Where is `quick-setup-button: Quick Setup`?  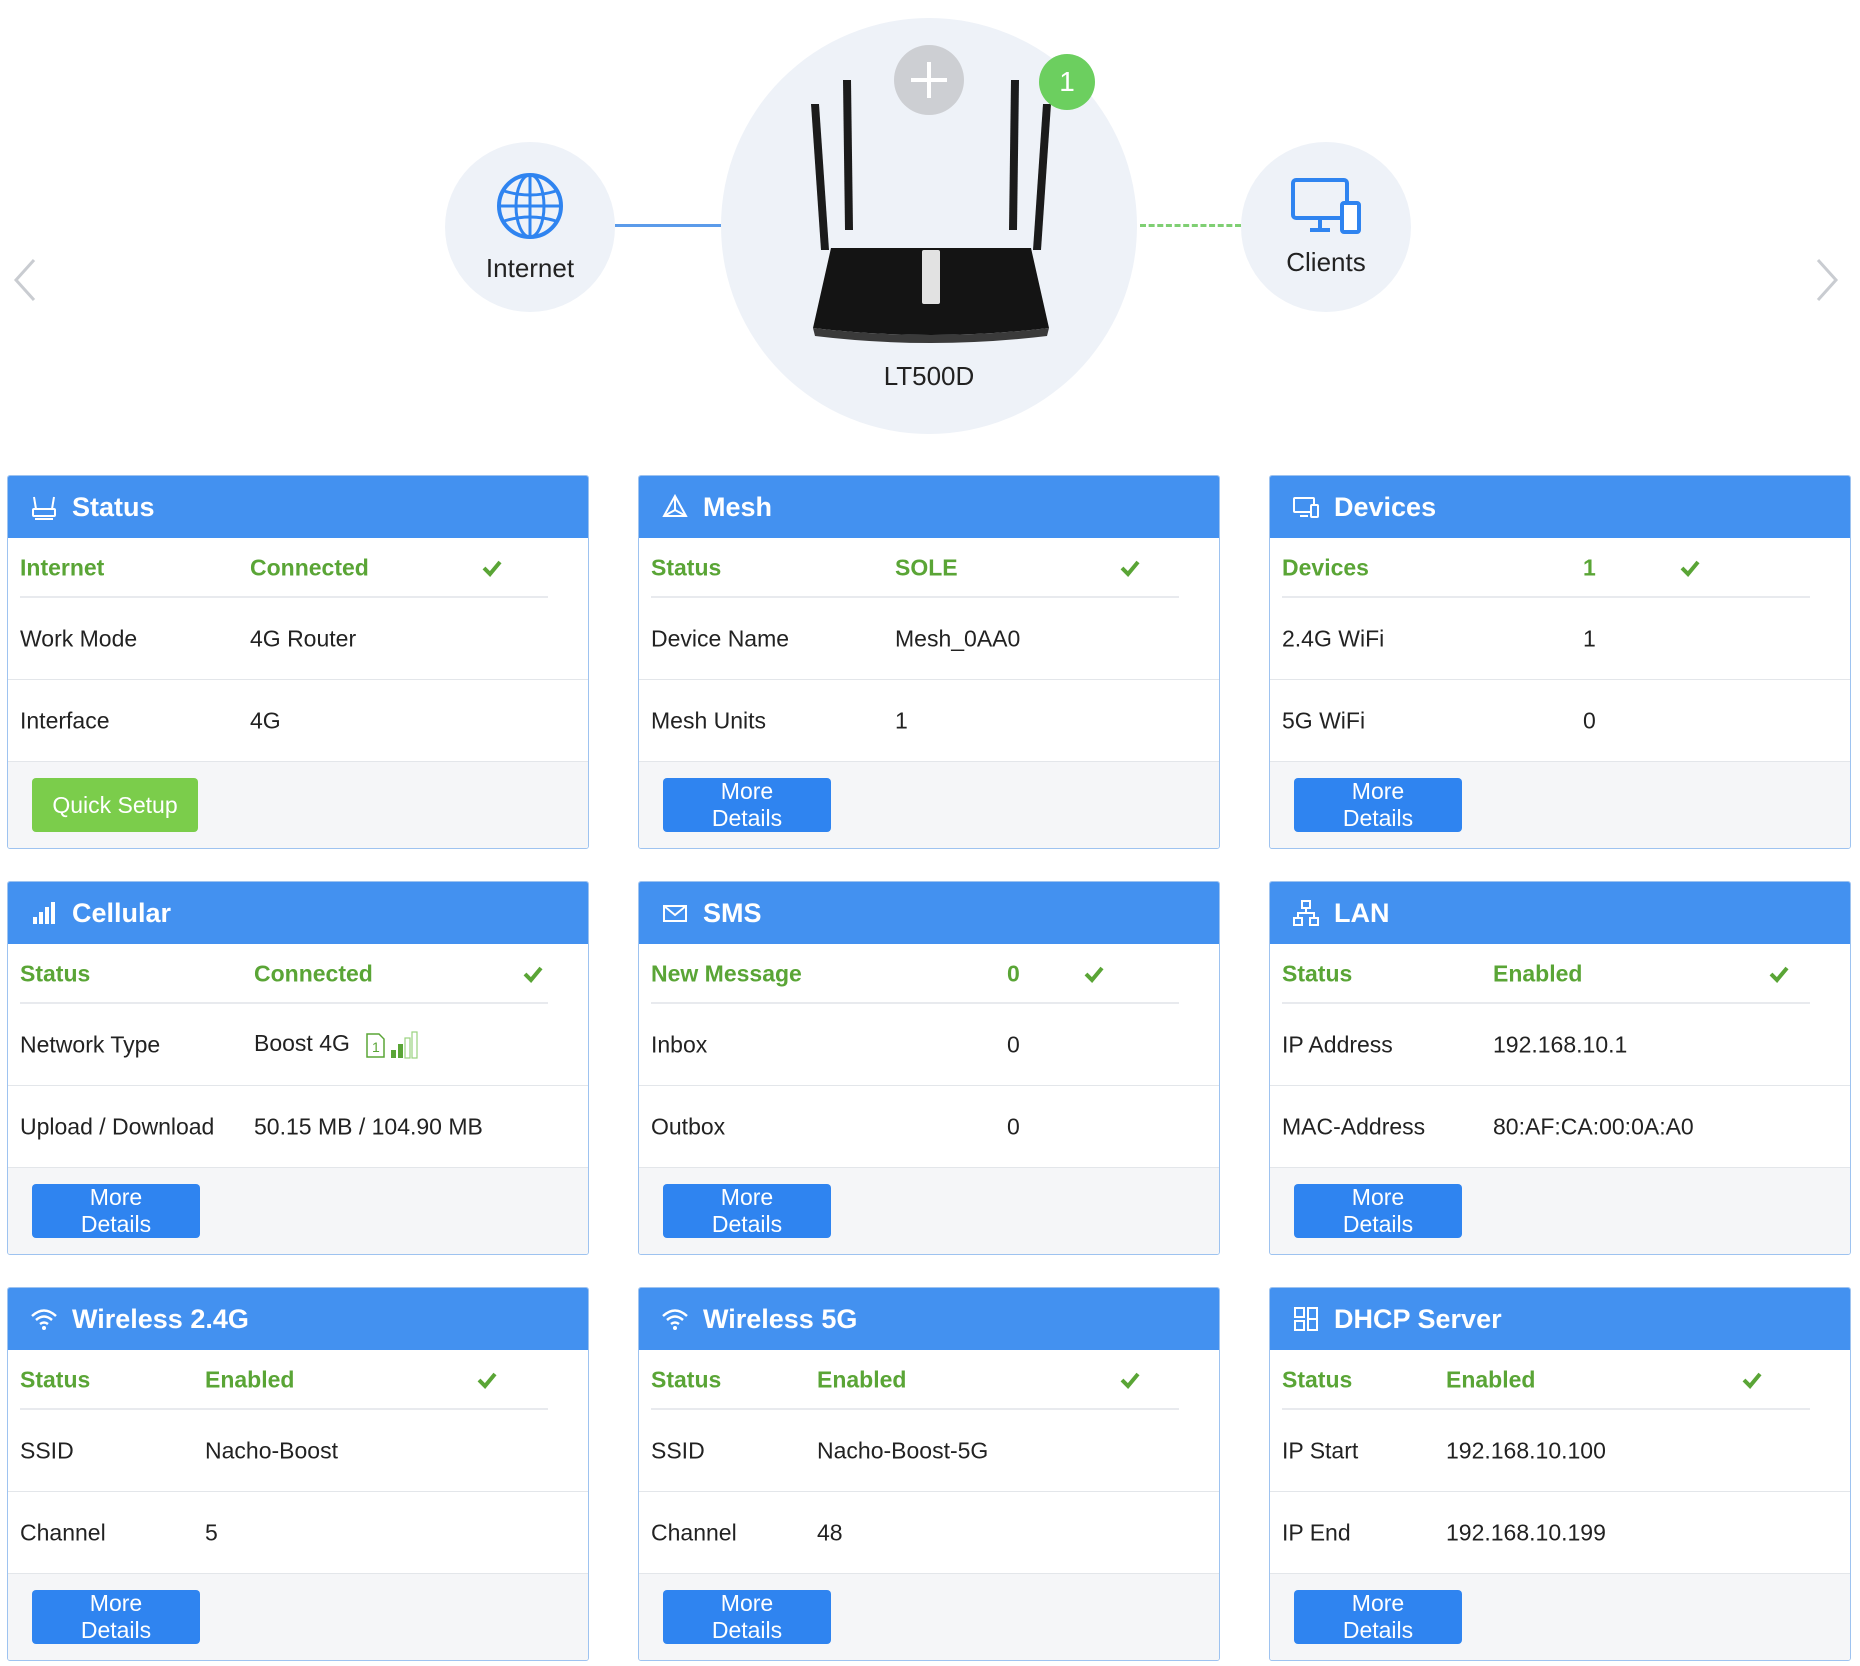
quick-setup-button: Quick Setup is located at coordinates (115, 805).